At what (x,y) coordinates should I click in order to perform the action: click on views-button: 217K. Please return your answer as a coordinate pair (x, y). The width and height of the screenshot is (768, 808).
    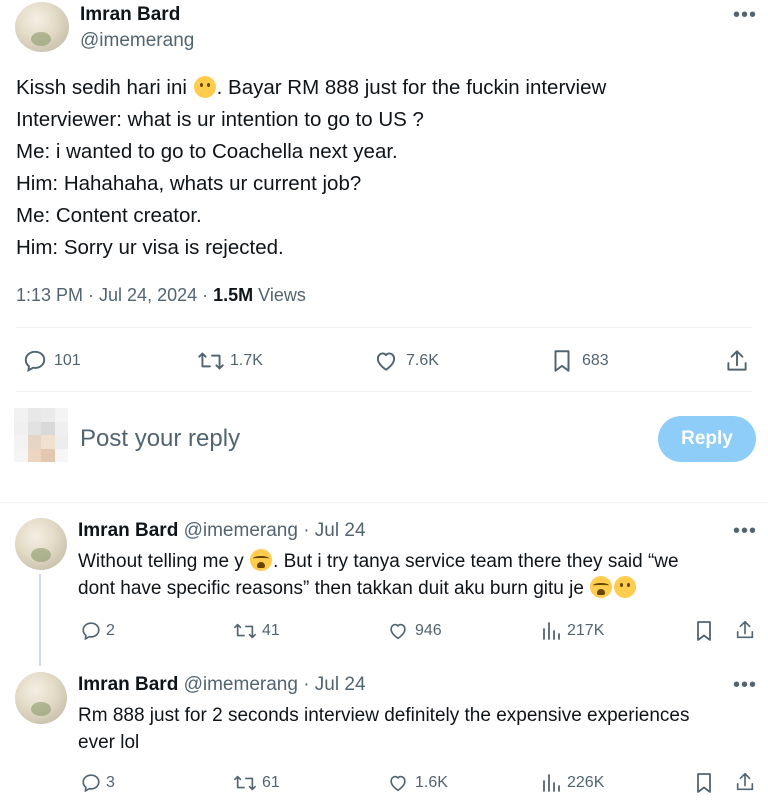
    Looking at the image, I should click on (572, 631).